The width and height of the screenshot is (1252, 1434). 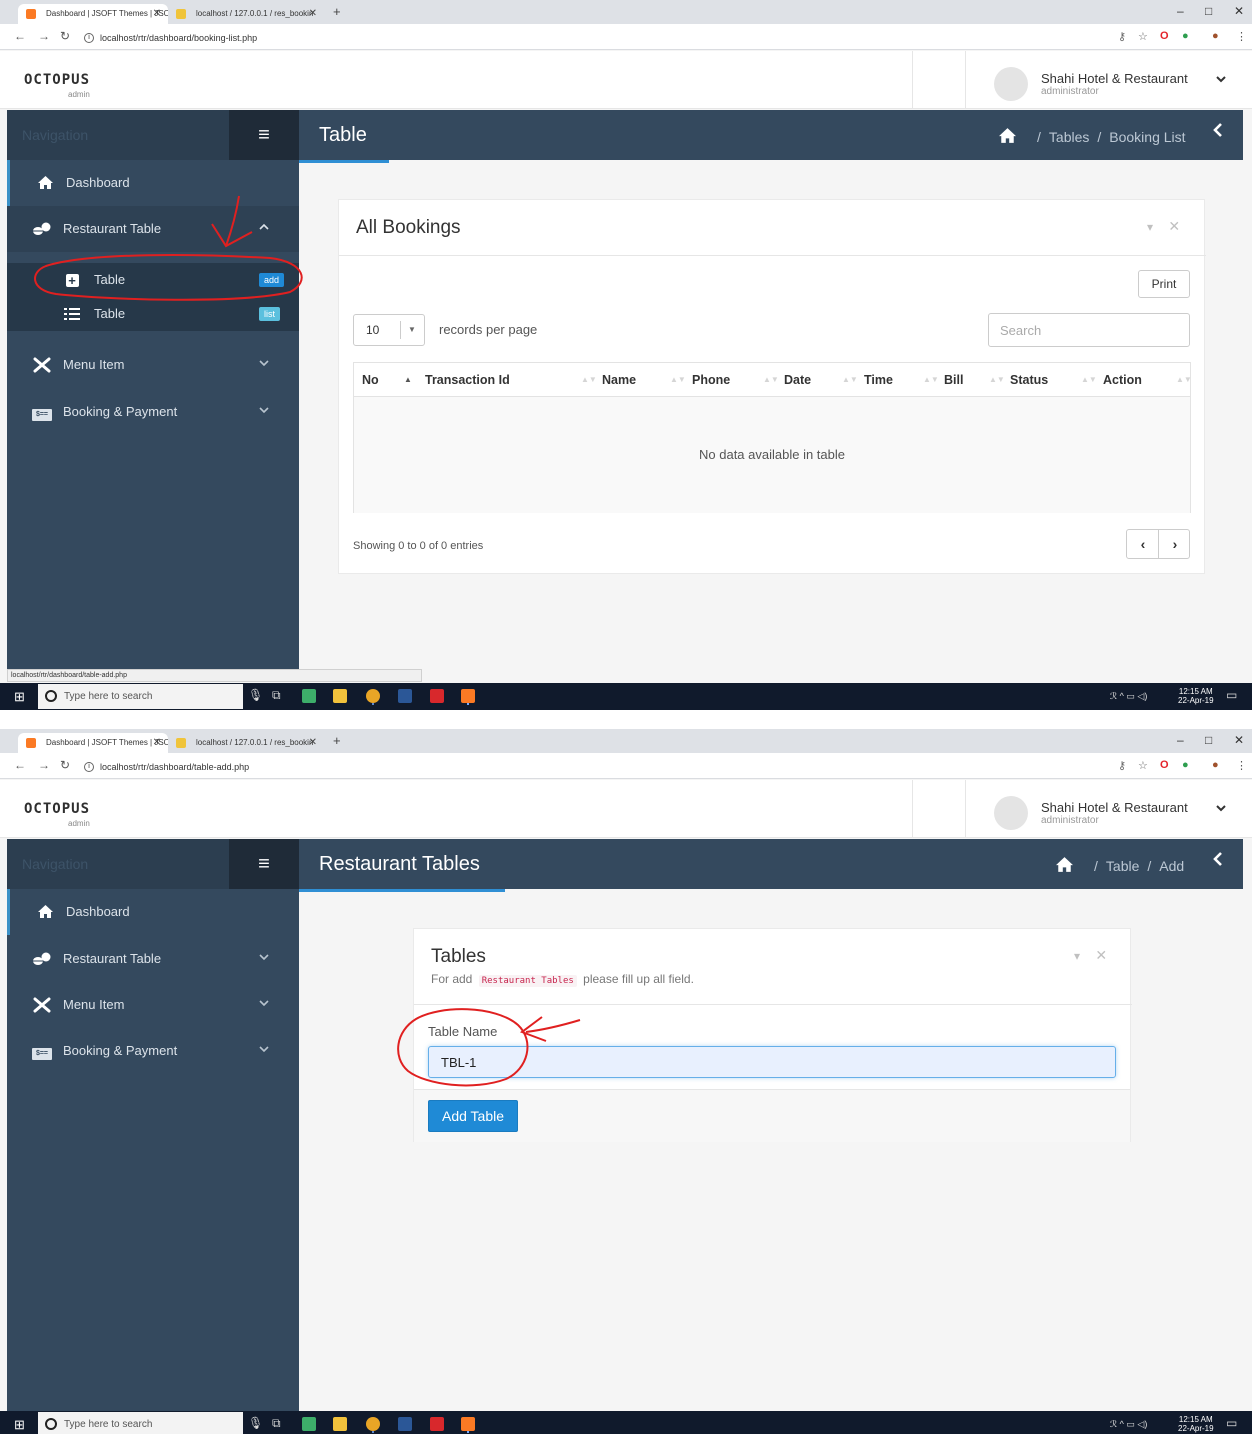 What do you see at coordinates (65, 36) in the screenshot?
I see `reload-icon: ↻` at bounding box center [65, 36].